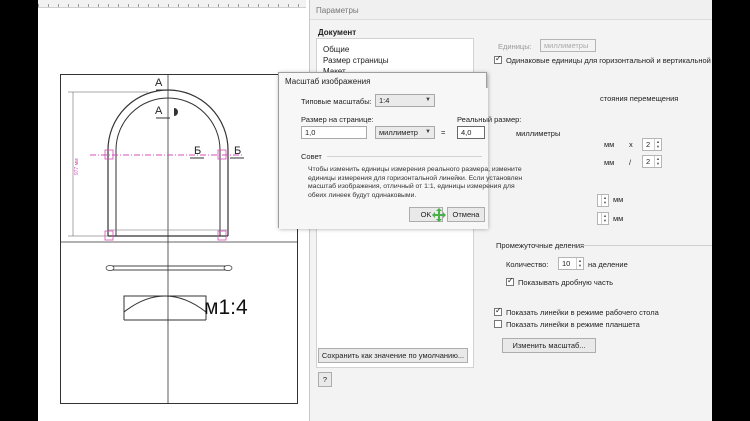 The width and height of the screenshot is (750, 421). What do you see at coordinates (571, 263) in the screenshot?
I see `count-spinner: 10 ▲ ▼` at bounding box center [571, 263].